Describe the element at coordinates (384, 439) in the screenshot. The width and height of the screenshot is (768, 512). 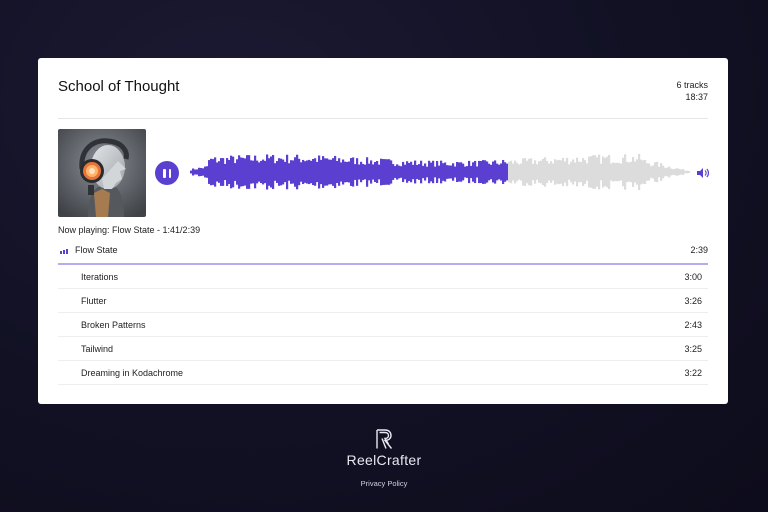
I see `reelcrafter-logo-icon` at that location.